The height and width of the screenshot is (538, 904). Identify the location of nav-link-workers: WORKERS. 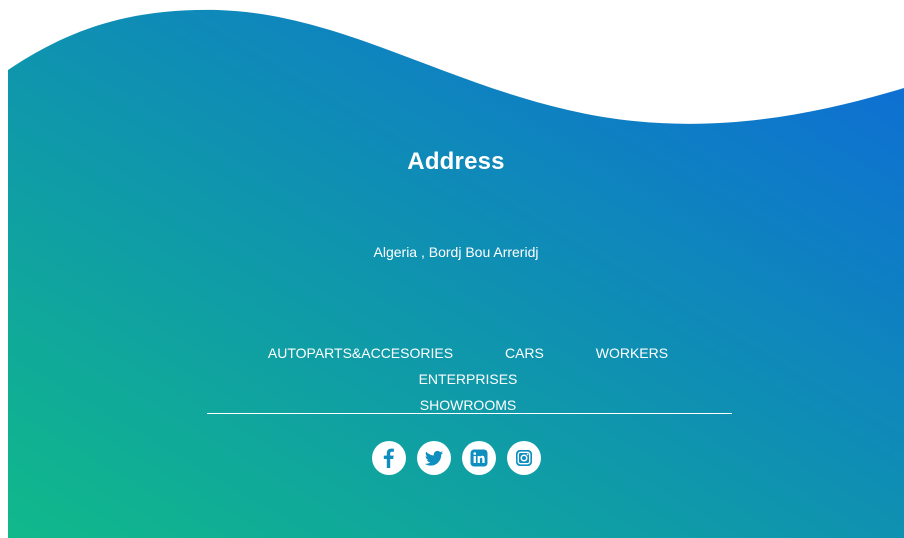
(632, 353).